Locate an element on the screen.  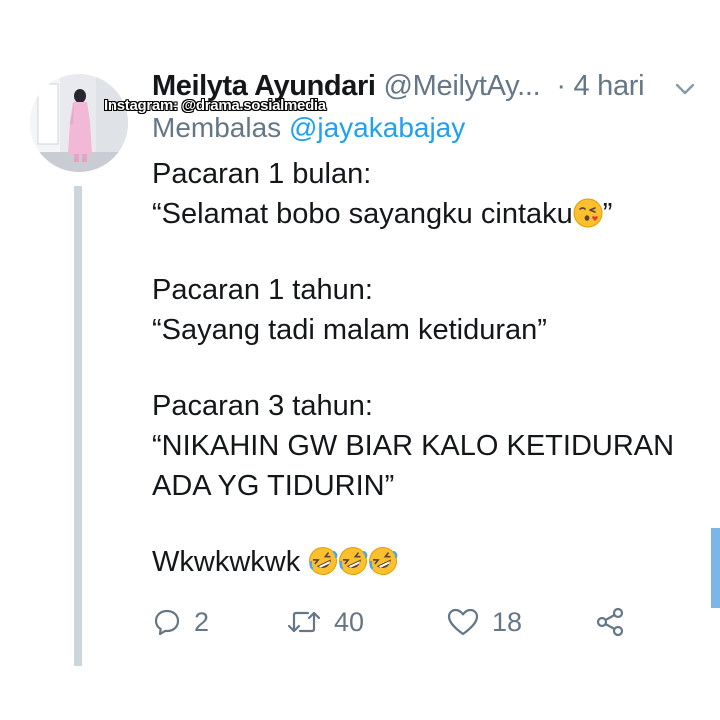
tweet-line-text: ” is located at coordinates (607, 214).